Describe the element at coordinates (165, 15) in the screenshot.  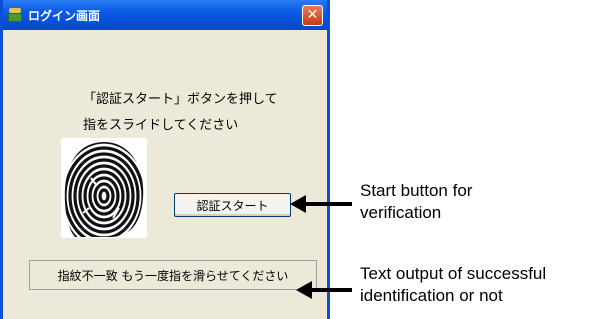
I see `title-bar: ログイン画面 ✕` at that location.